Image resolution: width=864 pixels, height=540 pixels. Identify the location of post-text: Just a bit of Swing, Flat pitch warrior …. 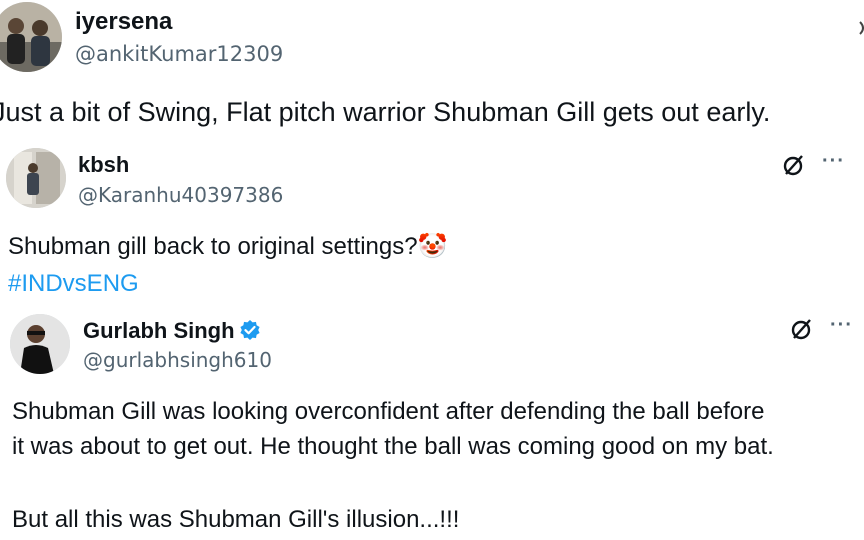
(385, 112).